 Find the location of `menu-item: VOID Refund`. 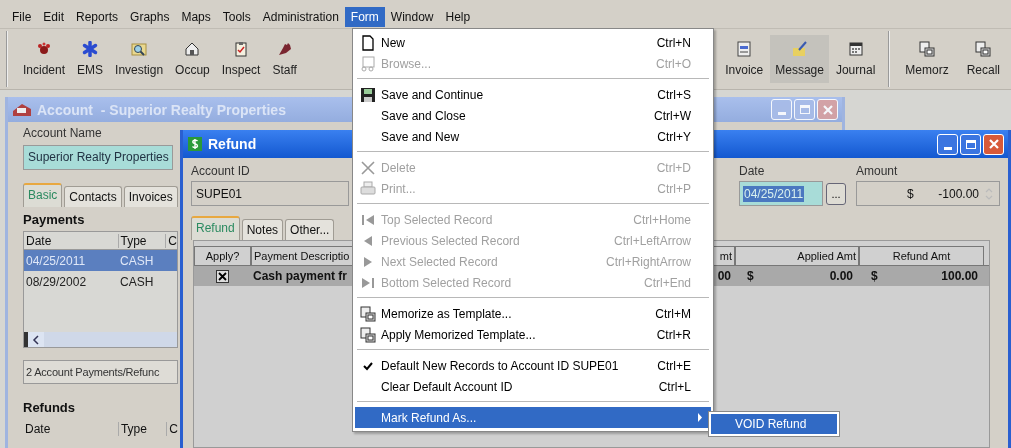

menu-item: VOID Refund is located at coordinates (774, 424).